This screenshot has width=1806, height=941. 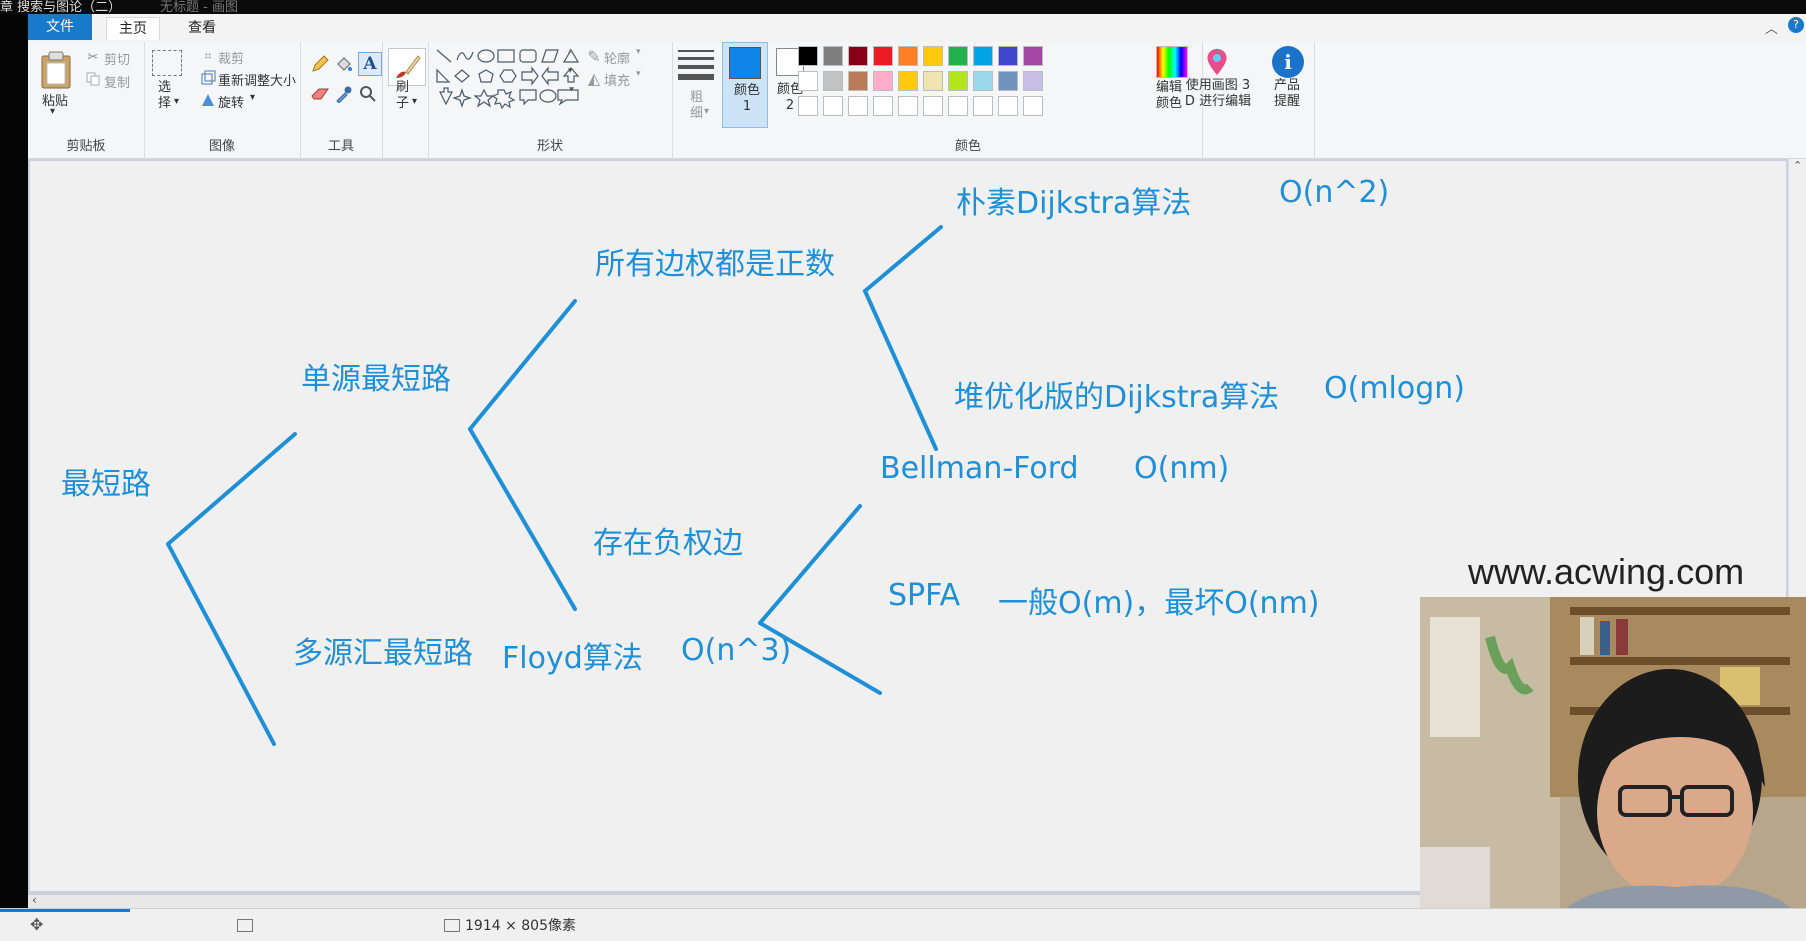 What do you see at coordinates (668, 543) in the screenshot?
I see `node-negative-edge: 存在负权边` at bounding box center [668, 543].